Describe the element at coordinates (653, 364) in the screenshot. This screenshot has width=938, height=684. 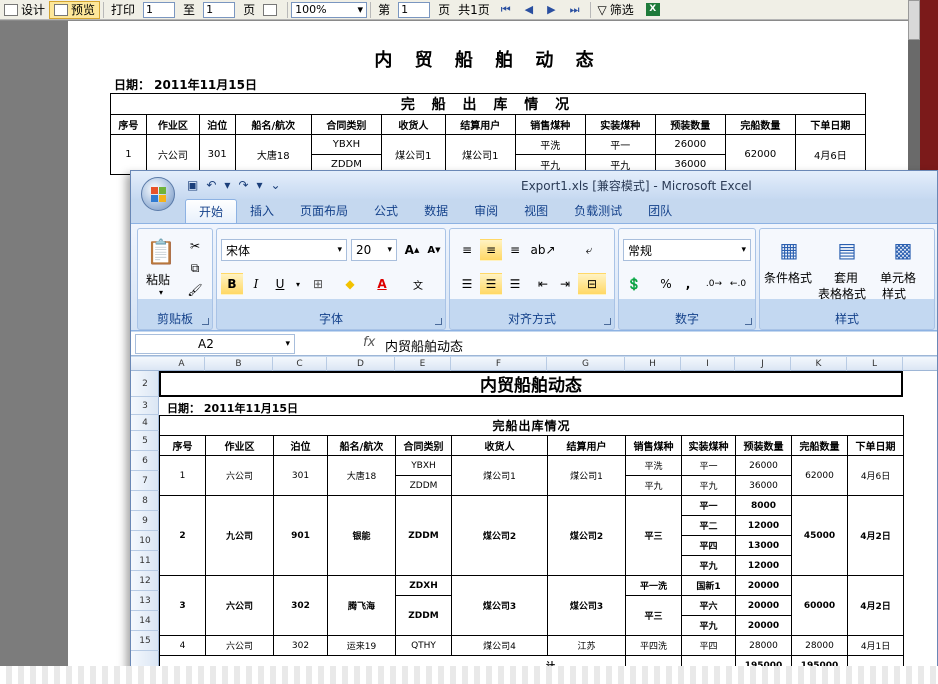
I see `column-header: H` at that location.